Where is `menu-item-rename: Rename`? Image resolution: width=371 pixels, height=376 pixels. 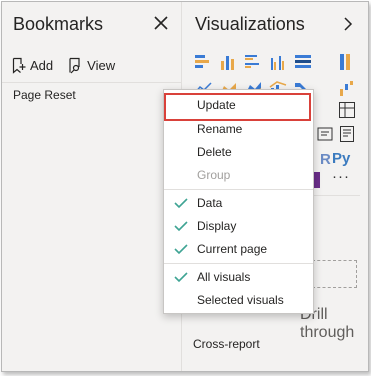 menu-item-rename: Rename is located at coordinates (238, 129).